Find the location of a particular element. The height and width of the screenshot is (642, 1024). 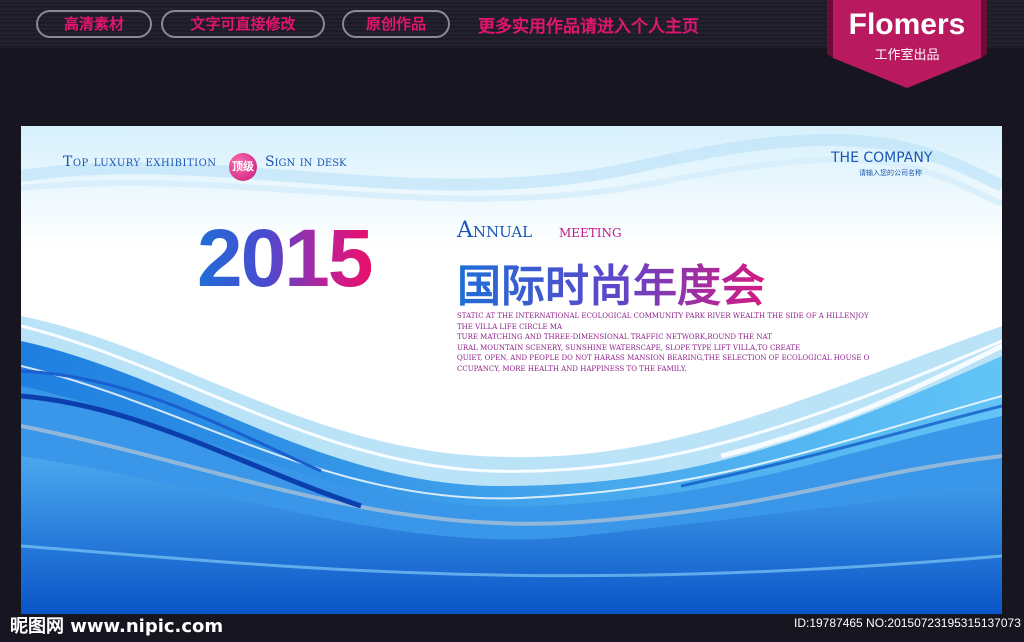

year-heading: 2015 is located at coordinates (285, 258).